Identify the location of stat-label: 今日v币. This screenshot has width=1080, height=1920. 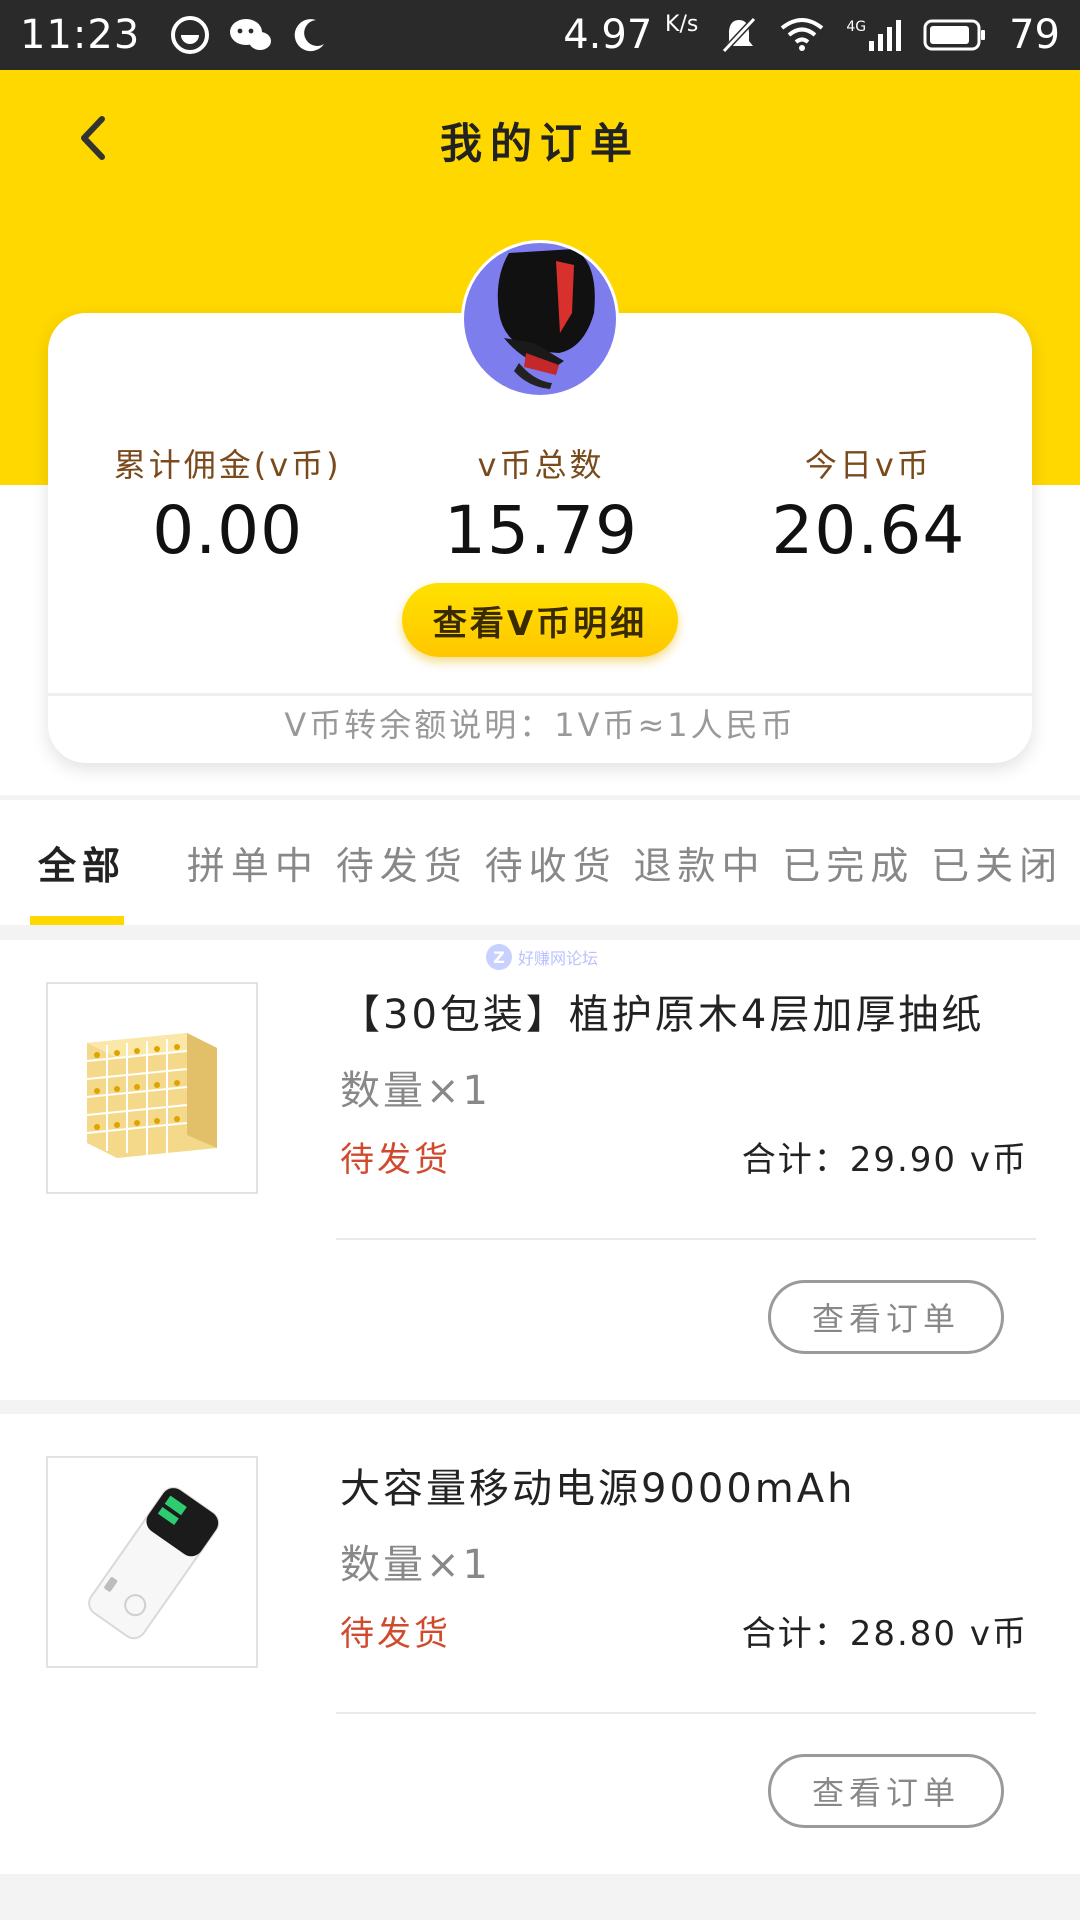
(868, 465).